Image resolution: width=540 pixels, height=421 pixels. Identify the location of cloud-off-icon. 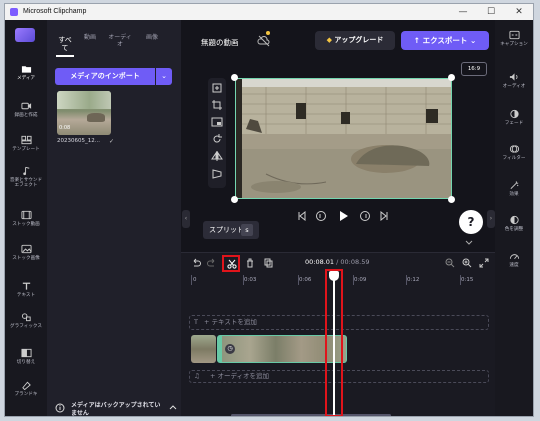
(264, 41).